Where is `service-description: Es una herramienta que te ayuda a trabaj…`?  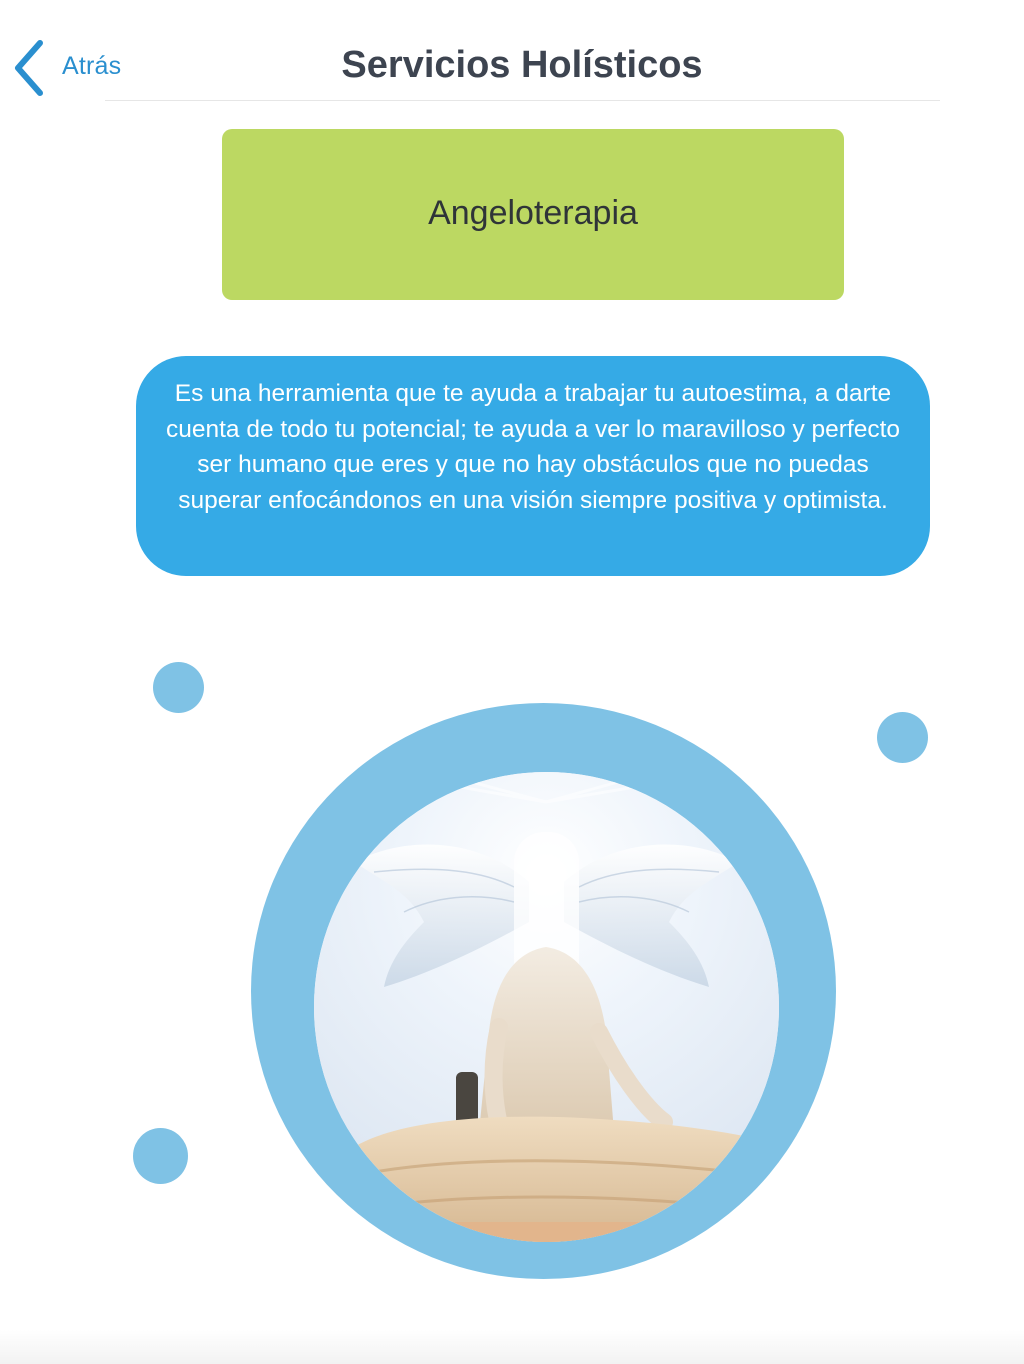 service-description: Es una herramienta que te ayuda a trabaj… is located at coordinates (533, 447).